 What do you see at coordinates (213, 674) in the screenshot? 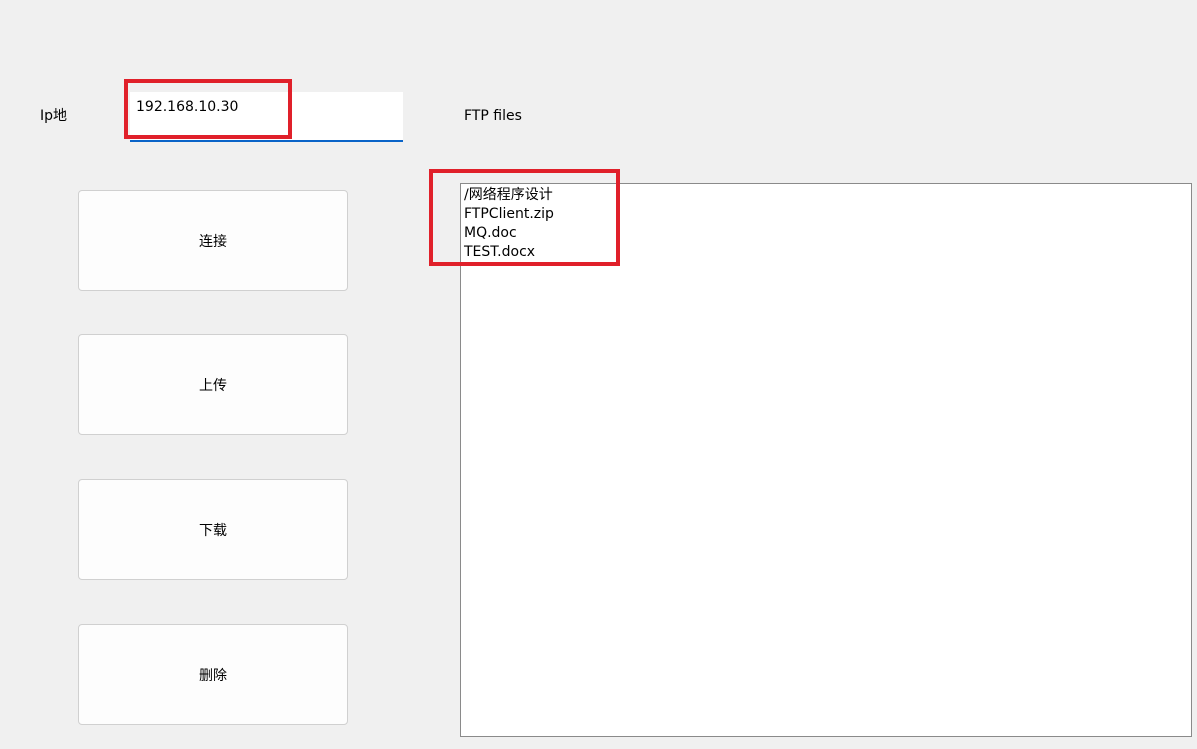
I see `delete-button: 删除` at bounding box center [213, 674].